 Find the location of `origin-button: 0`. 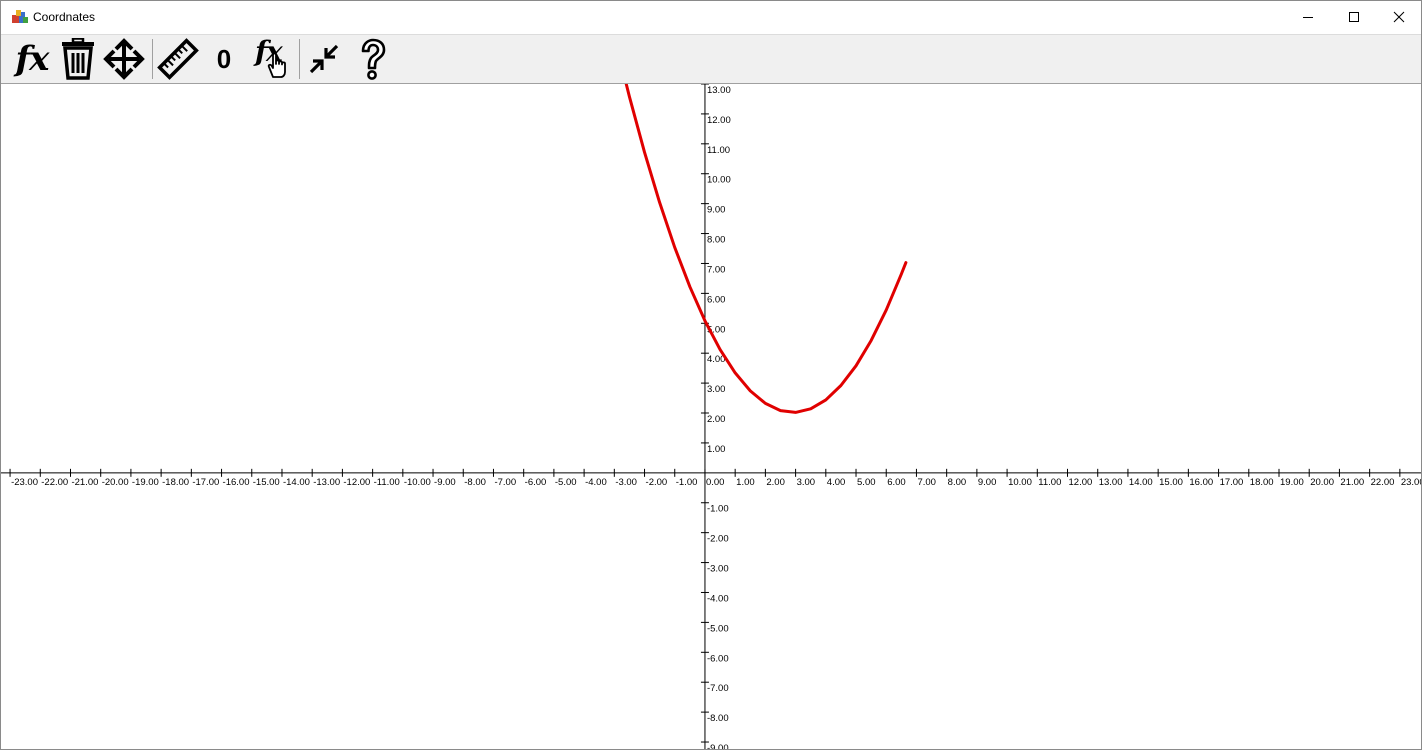

origin-button: 0 is located at coordinates (224, 59).